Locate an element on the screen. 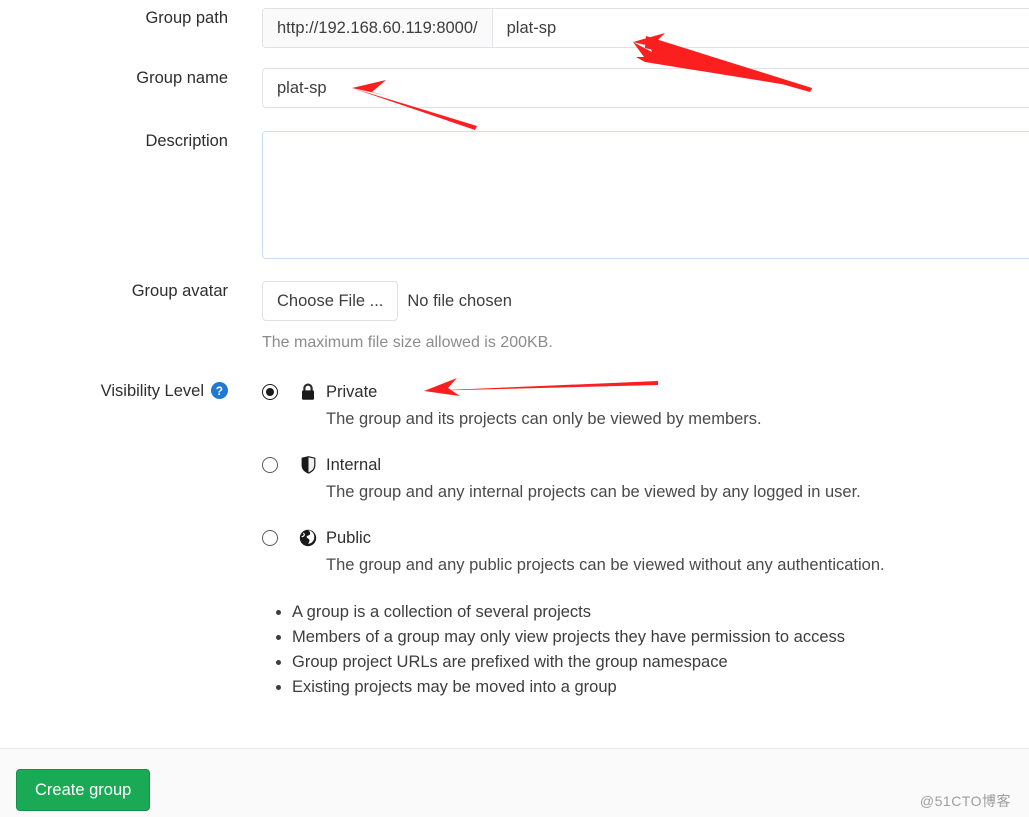  file-picker: Choose File ... No file chosen is located at coordinates (645, 301).